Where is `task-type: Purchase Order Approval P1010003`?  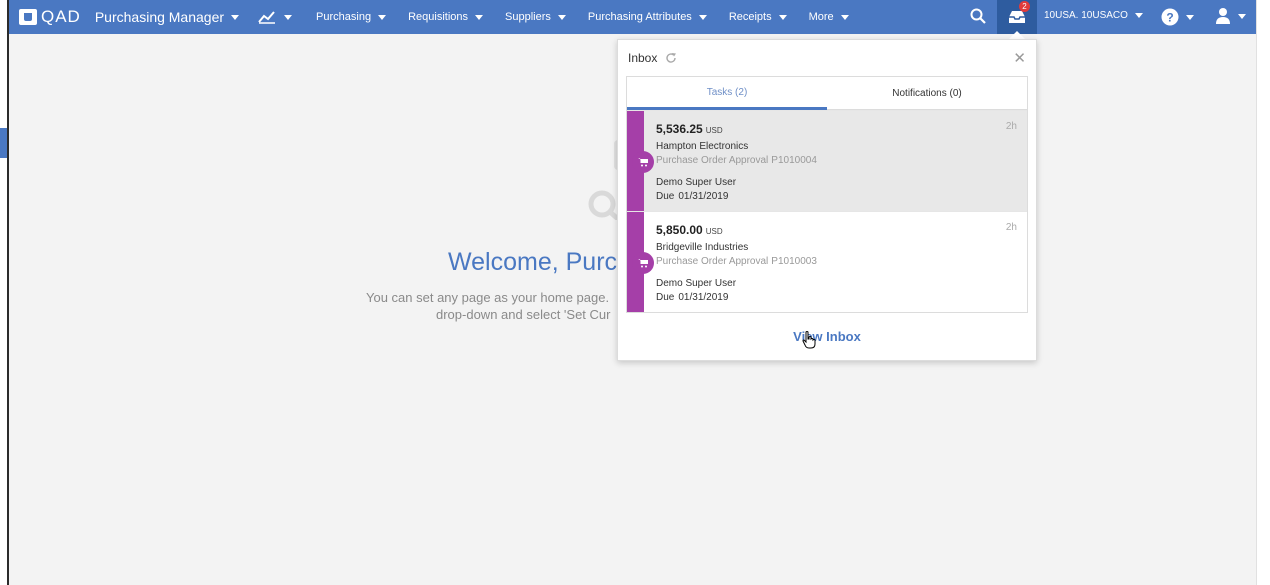
task-type: Purchase Order Approval P1010003 is located at coordinates (841, 261).